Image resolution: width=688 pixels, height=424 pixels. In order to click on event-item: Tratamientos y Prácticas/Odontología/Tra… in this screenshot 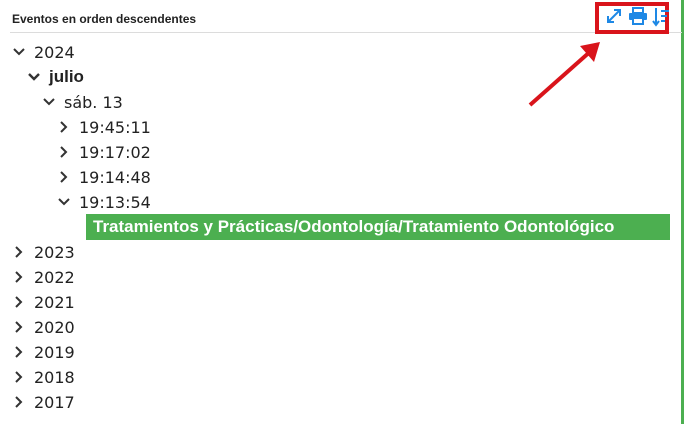, I will do `click(378, 227)`.